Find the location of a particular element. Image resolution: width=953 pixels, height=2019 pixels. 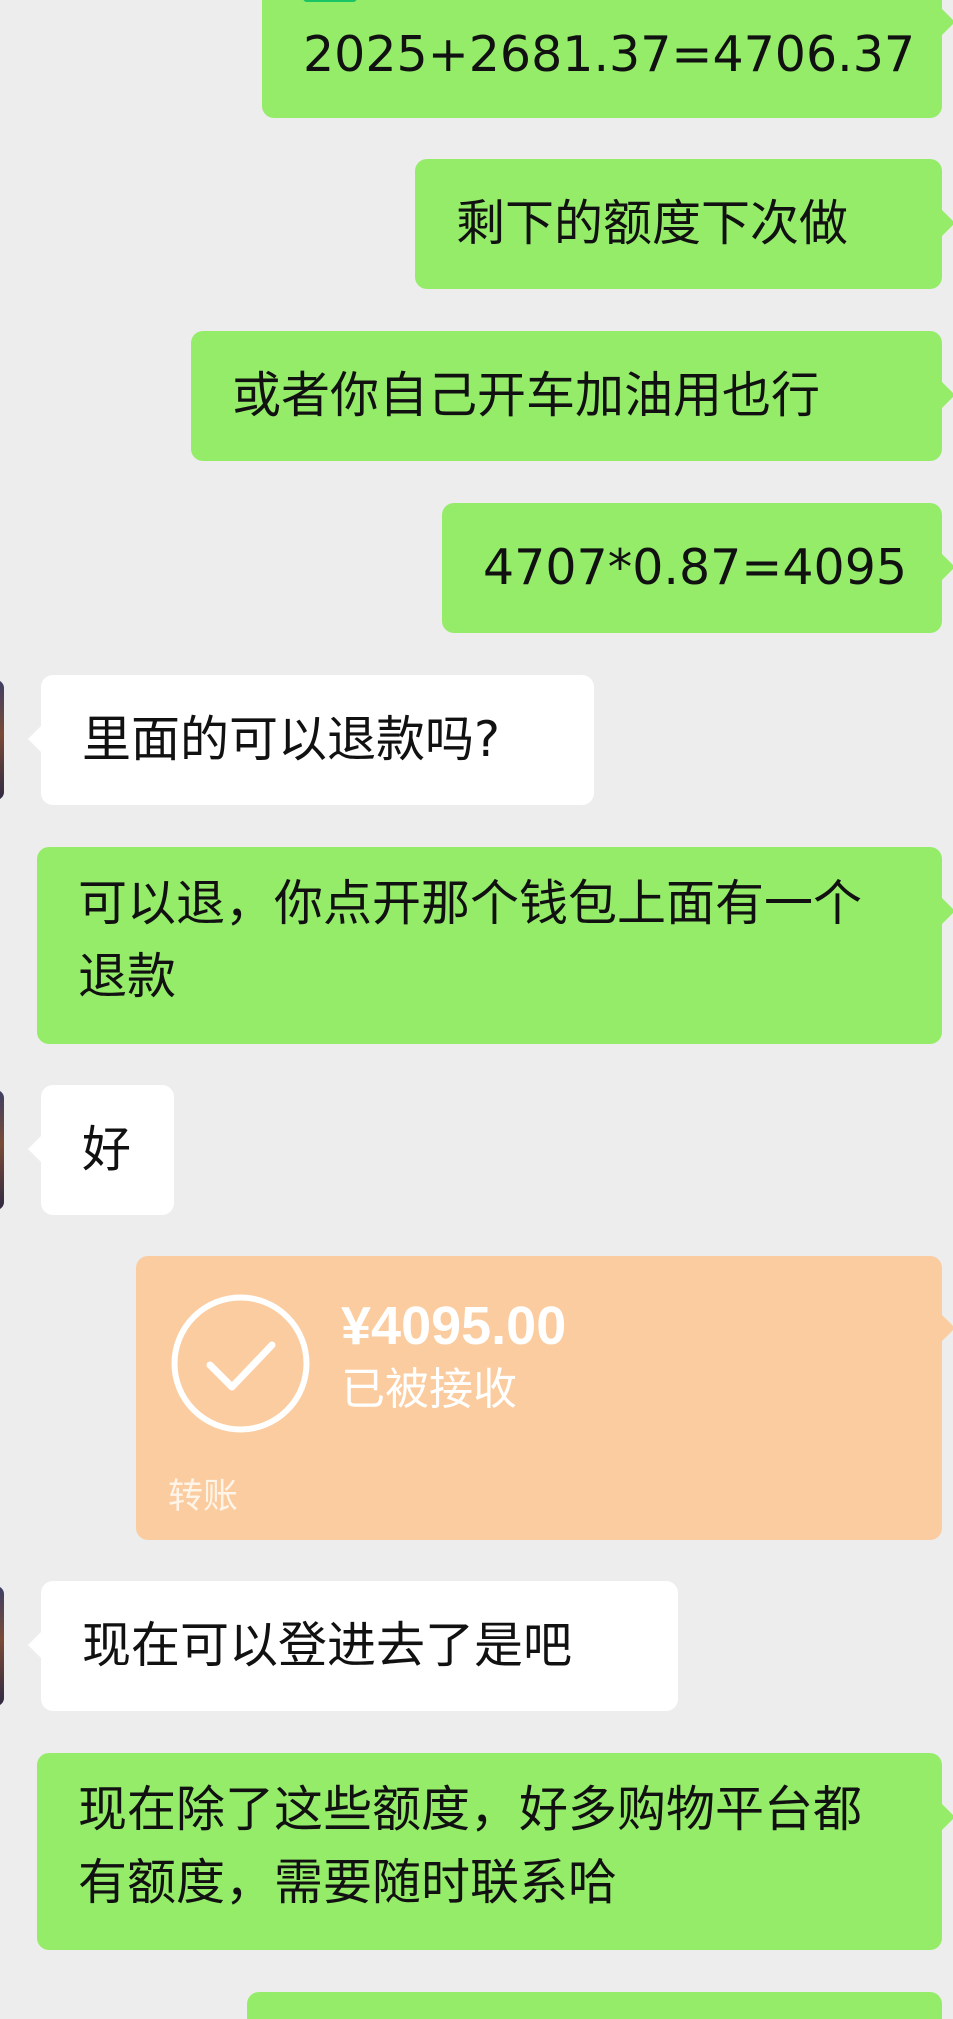

message-text: 现在可以登进去了是吧 is located at coordinates (327, 1645).